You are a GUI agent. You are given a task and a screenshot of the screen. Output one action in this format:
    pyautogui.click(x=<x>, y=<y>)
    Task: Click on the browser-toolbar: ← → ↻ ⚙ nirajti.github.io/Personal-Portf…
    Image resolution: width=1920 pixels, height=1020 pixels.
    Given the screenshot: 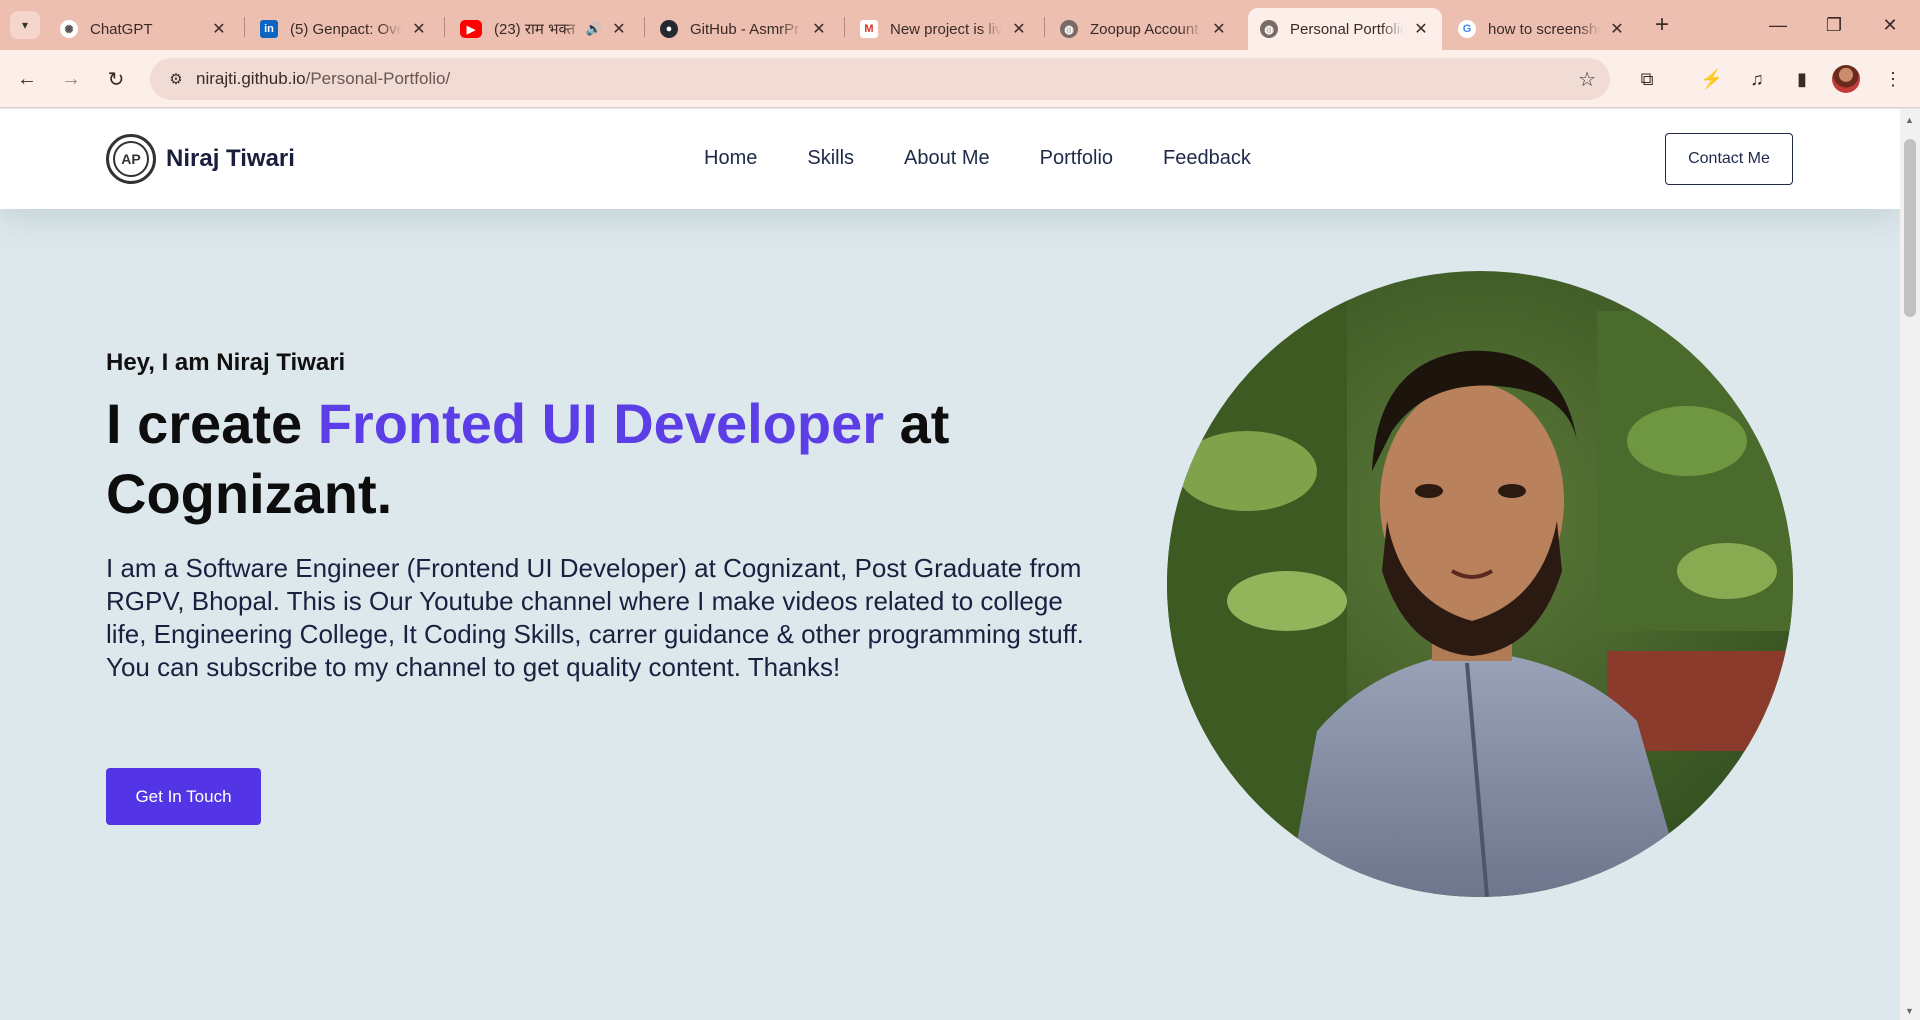 What is the action you would take?
    pyautogui.click(x=960, y=79)
    